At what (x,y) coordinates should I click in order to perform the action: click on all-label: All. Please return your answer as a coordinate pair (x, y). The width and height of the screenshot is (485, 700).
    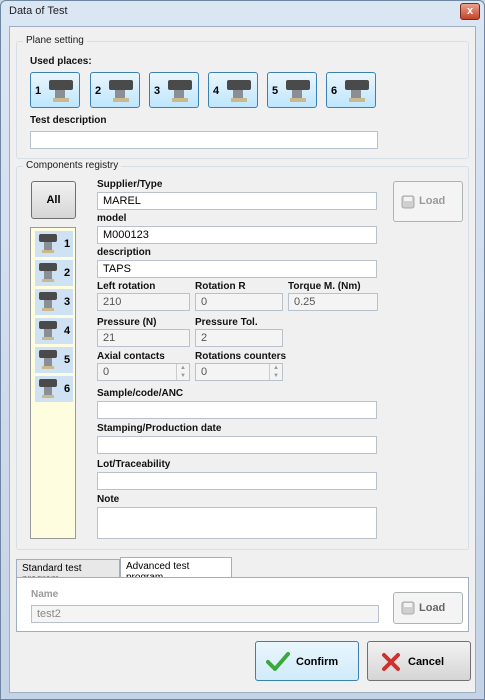
    Looking at the image, I should click on (53, 200).